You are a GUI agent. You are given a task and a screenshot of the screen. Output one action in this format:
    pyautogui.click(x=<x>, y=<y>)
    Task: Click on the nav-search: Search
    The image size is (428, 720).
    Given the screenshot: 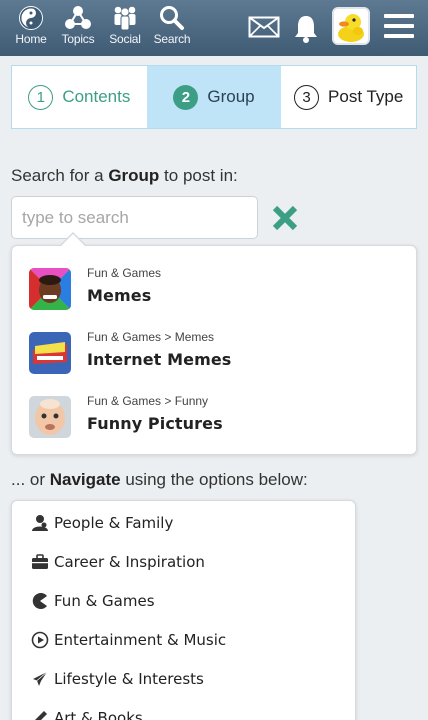 What is the action you would take?
    pyautogui.click(x=172, y=25)
    